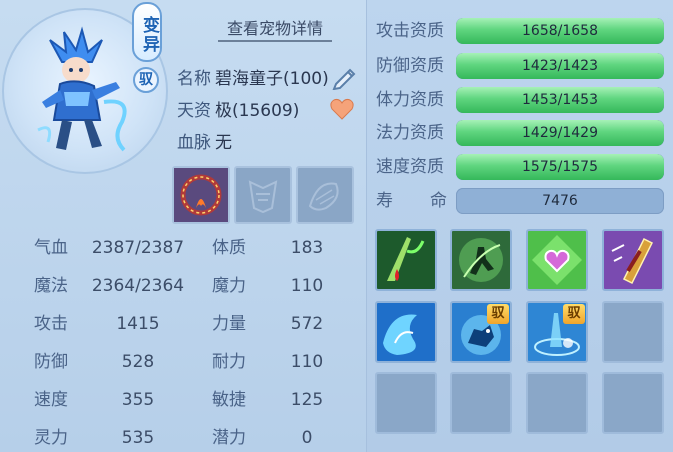  I want to click on bloodline-value: 无, so click(223, 143).